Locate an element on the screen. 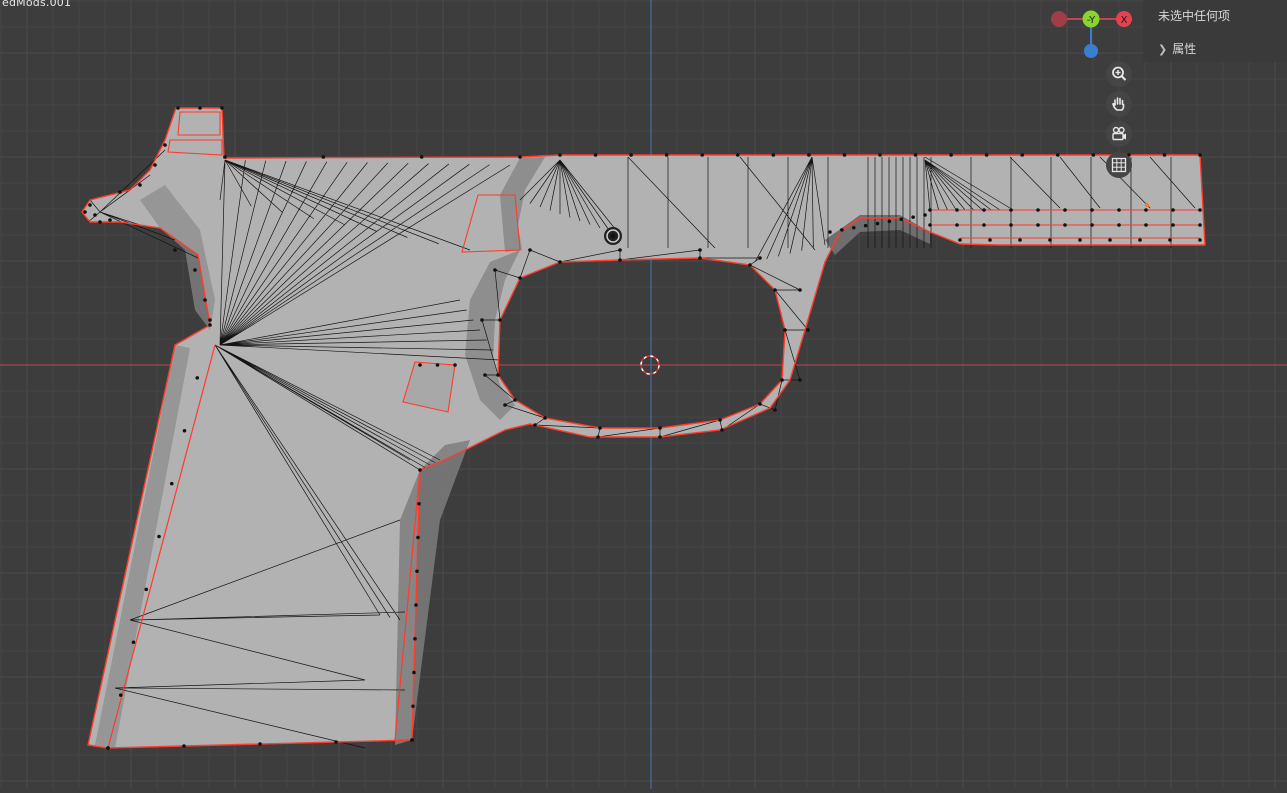  grid-ortho-icon is located at coordinates (1119, 165).